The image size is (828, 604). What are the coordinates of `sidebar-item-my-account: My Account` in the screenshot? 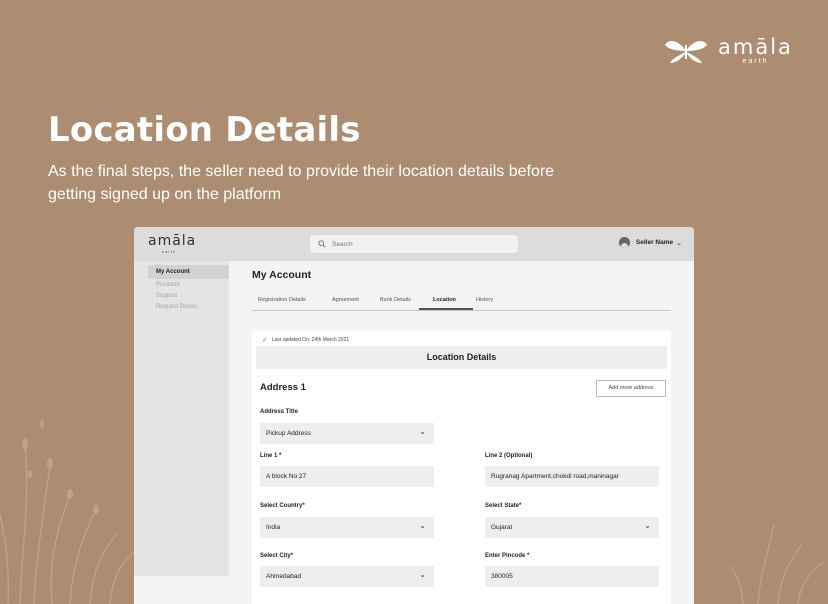 It's located at (188, 272).